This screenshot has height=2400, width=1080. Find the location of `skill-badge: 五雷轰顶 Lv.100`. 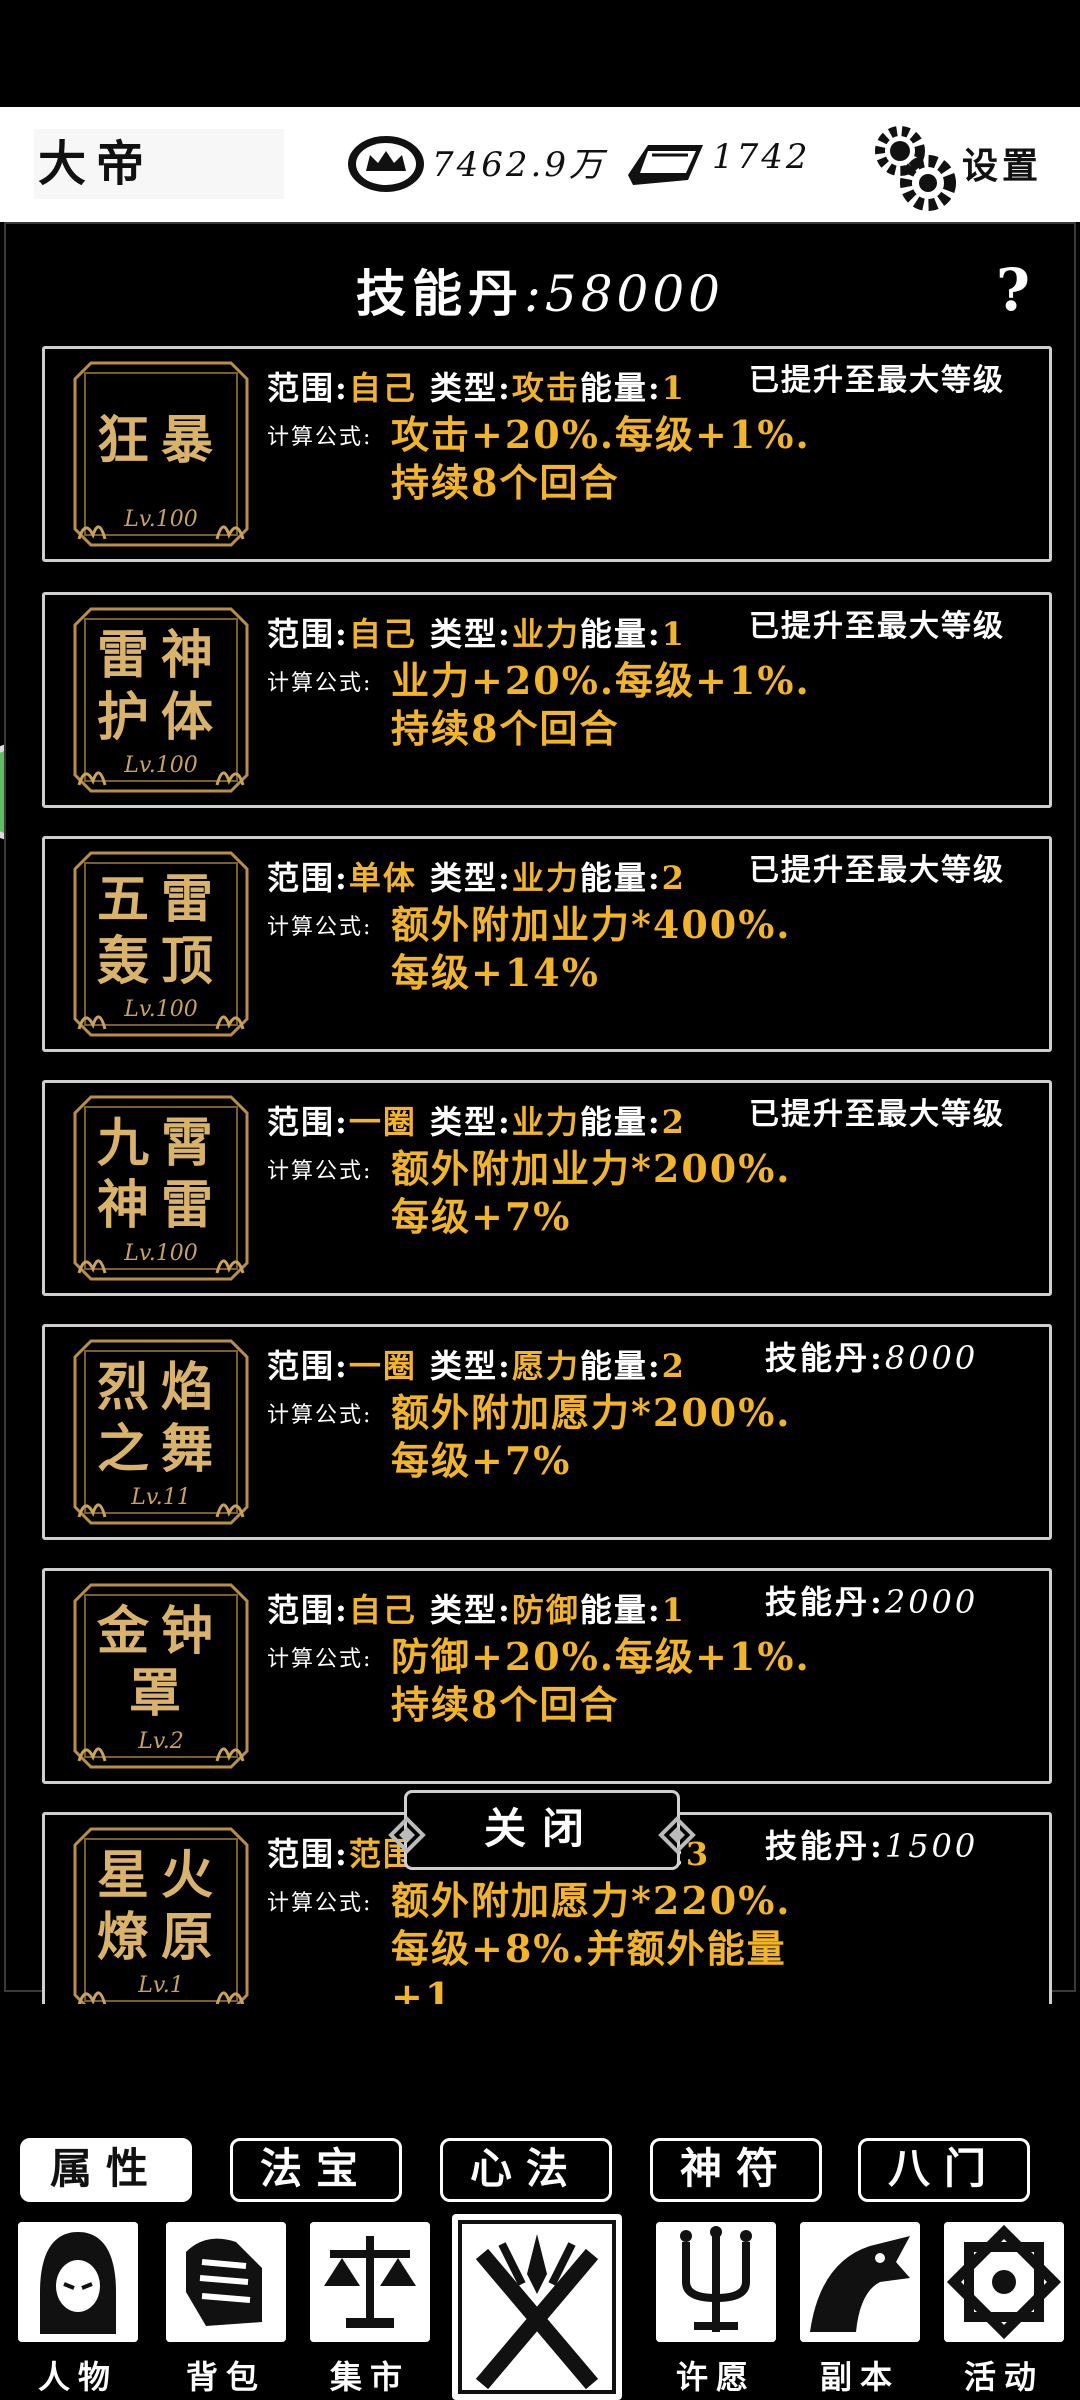

skill-badge: 五雷轰顶 Lv.100 is located at coordinates (161, 944).